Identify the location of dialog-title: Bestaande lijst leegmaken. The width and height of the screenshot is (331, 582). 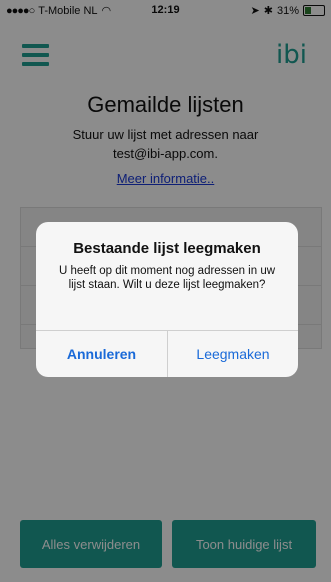
(167, 248).